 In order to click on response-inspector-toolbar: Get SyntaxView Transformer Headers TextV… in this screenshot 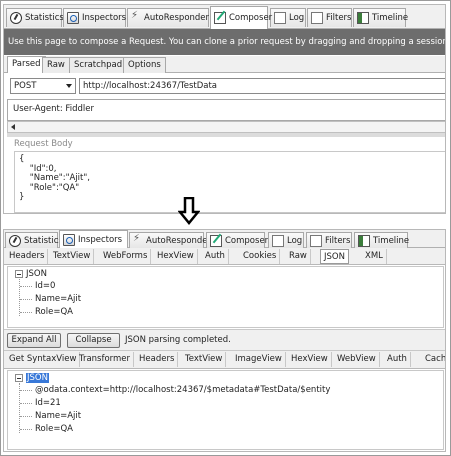, I will do `click(224, 360)`.